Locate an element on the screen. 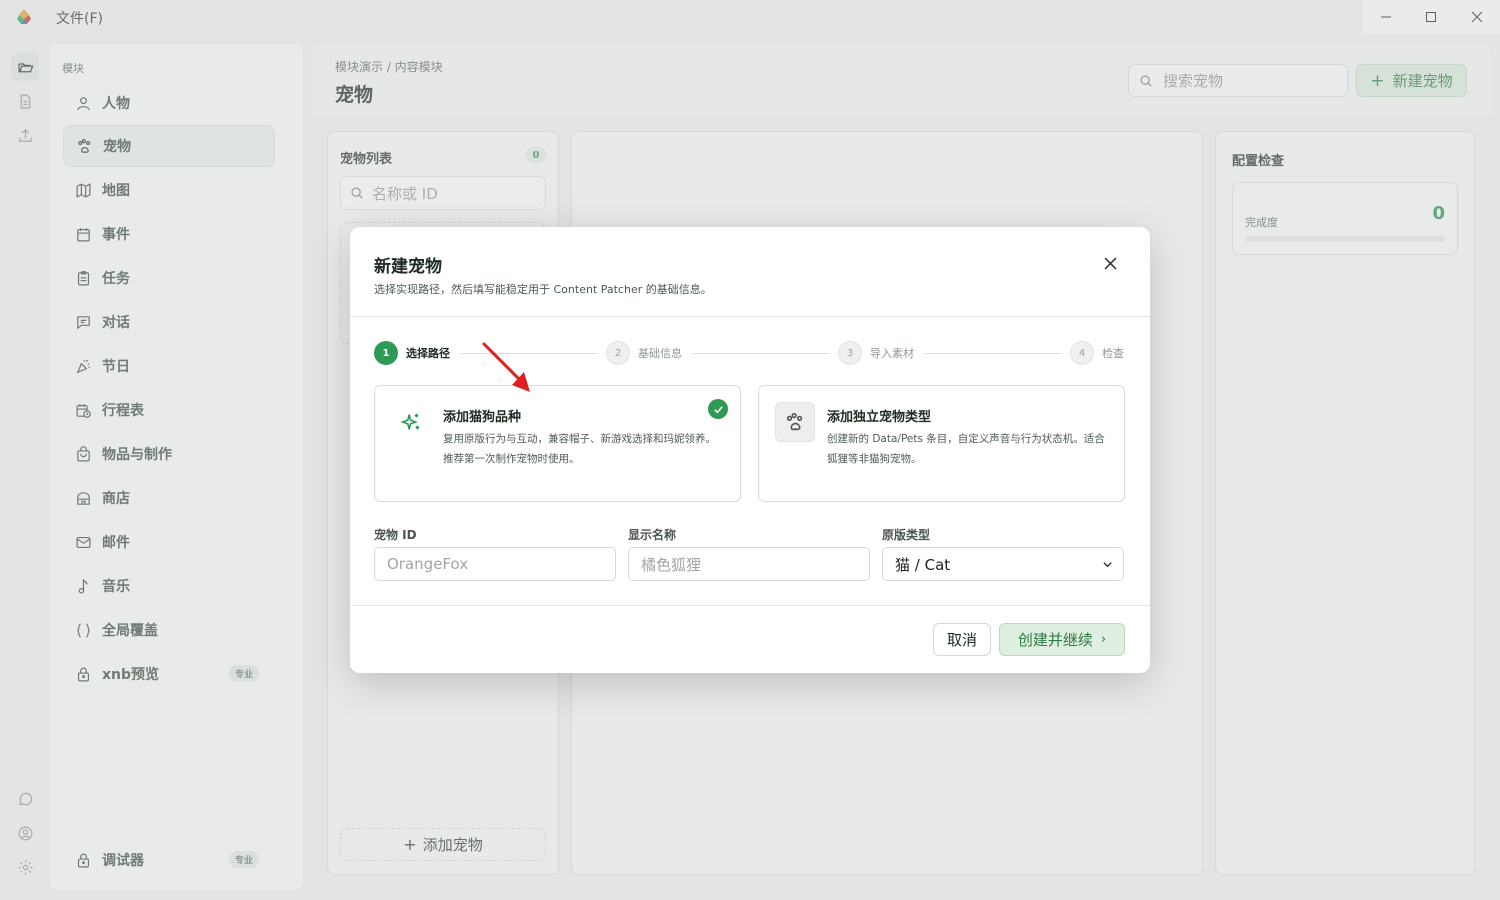  chevron-down-icon is located at coordinates (1107, 564).